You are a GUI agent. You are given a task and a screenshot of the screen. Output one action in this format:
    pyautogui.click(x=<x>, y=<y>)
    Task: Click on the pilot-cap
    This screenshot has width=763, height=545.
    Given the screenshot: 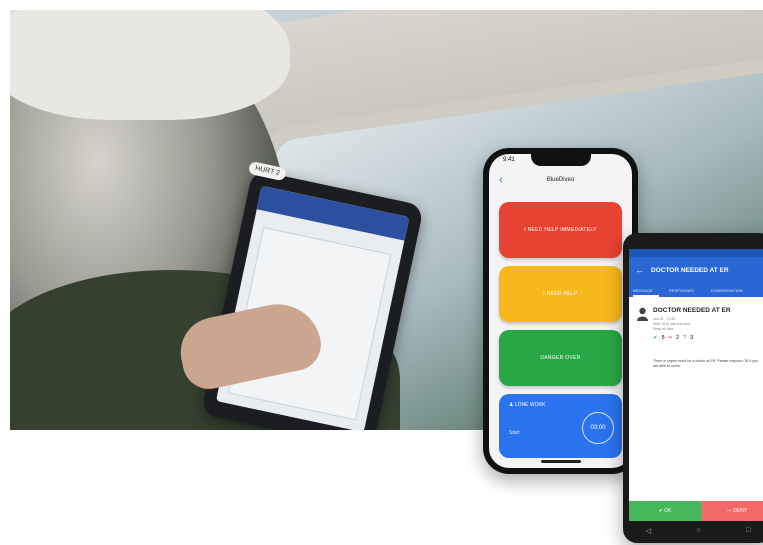 What is the action you would take?
    pyautogui.click(x=150, y=65)
    